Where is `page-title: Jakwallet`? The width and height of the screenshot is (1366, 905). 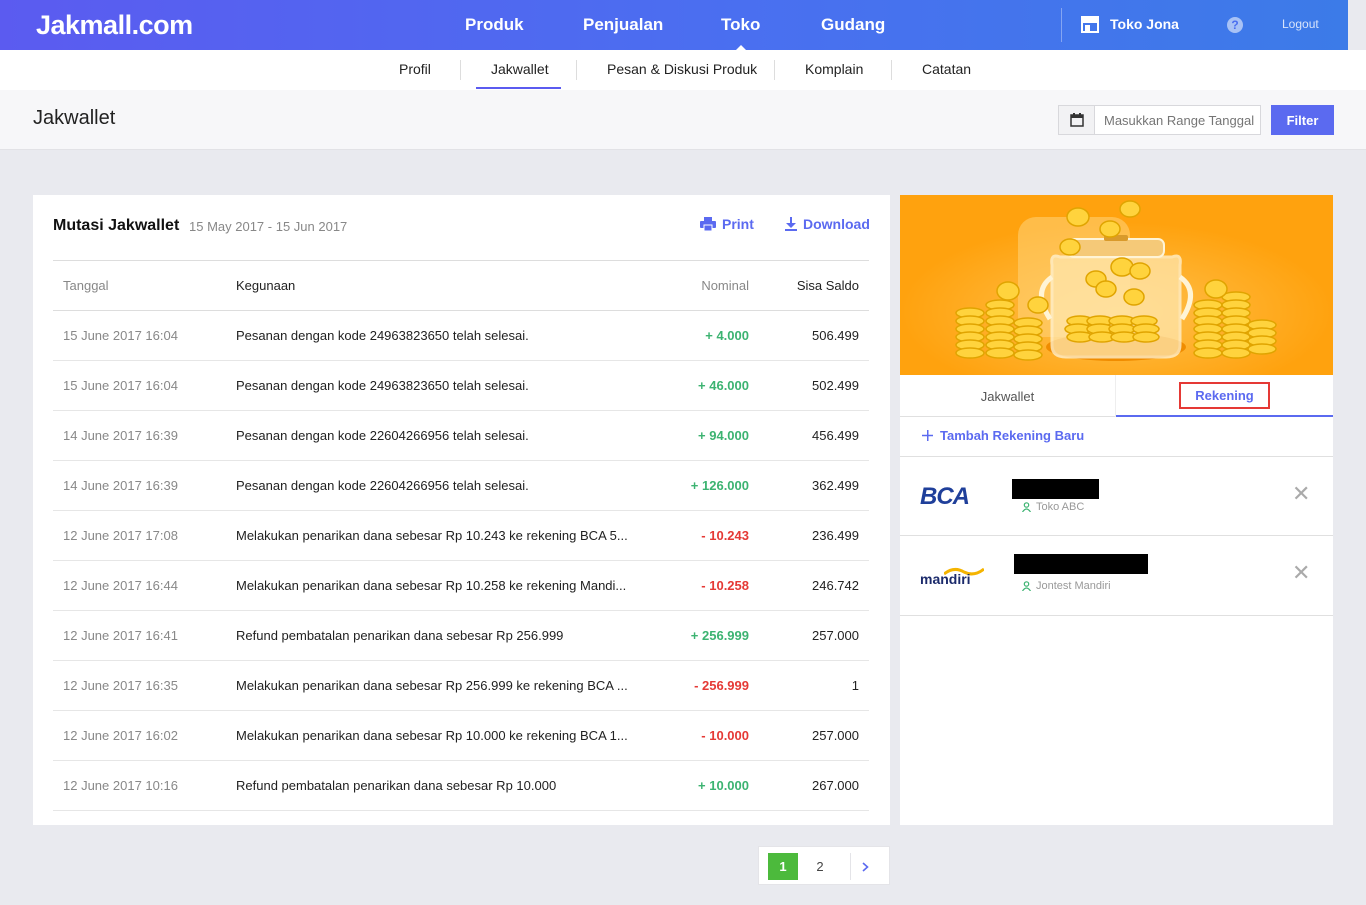
page-title: Jakwallet is located at coordinates (74, 118).